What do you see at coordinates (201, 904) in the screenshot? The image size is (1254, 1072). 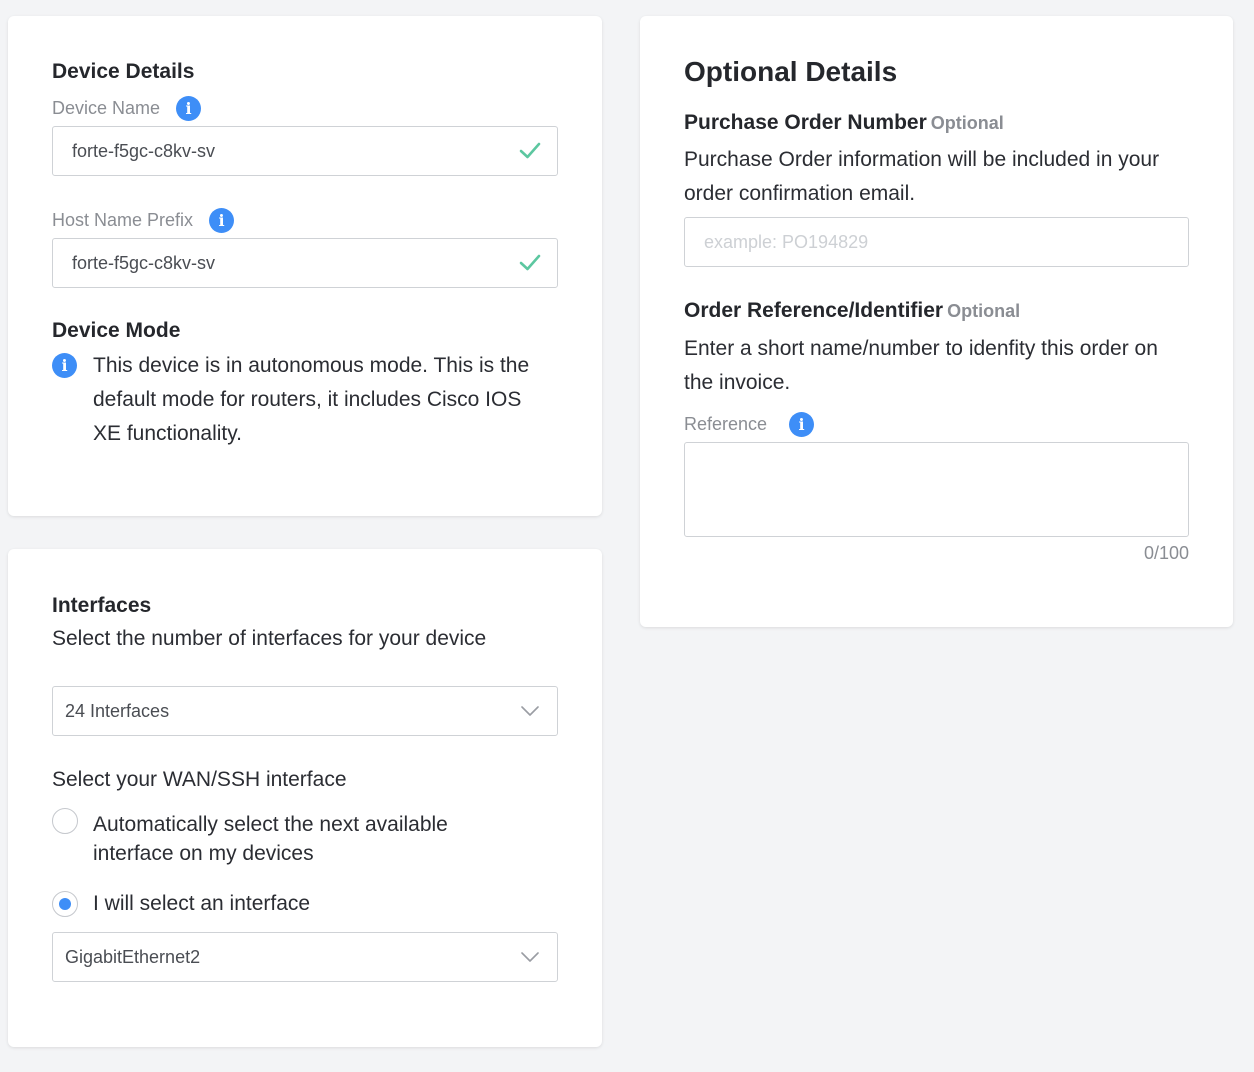 I see `option-manual-label: I will select an interface` at bounding box center [201, 904].